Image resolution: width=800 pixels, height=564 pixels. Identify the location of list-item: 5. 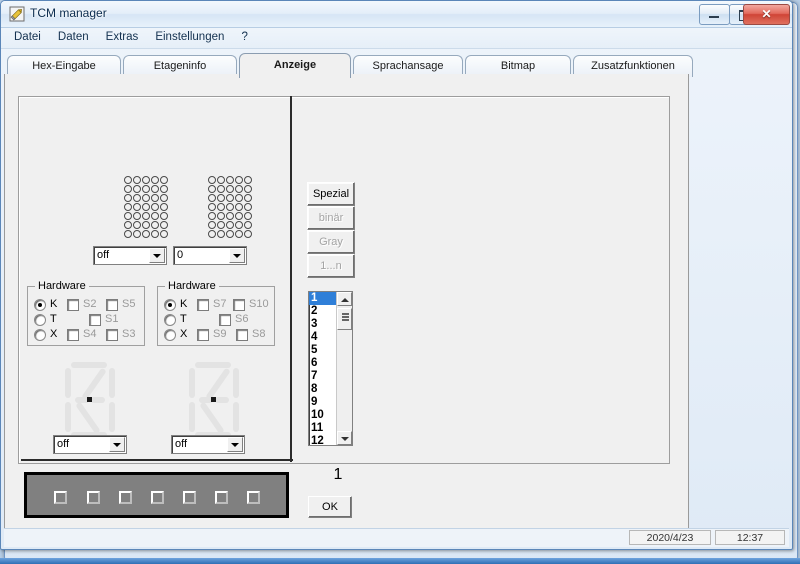
(322, 350).